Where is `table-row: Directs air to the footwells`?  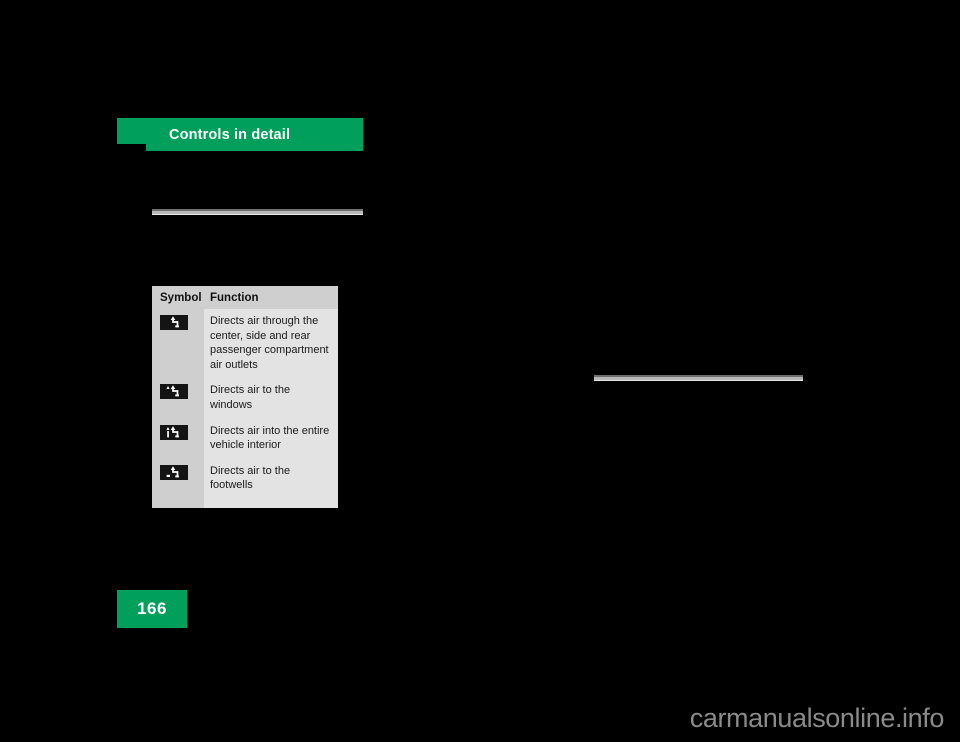
table-row: Directs air to the footwells is located at coordinates (245, 478).